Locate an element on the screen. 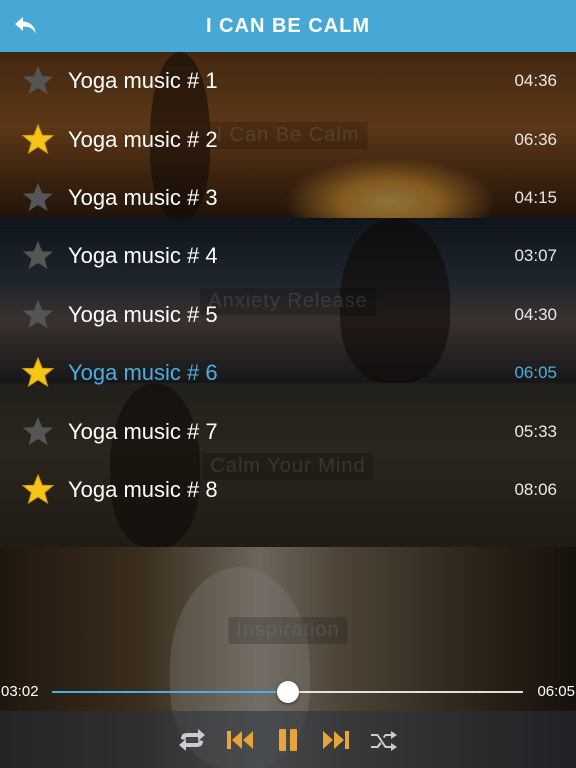  back-arrow-icon is located at coordinates (25, 25).